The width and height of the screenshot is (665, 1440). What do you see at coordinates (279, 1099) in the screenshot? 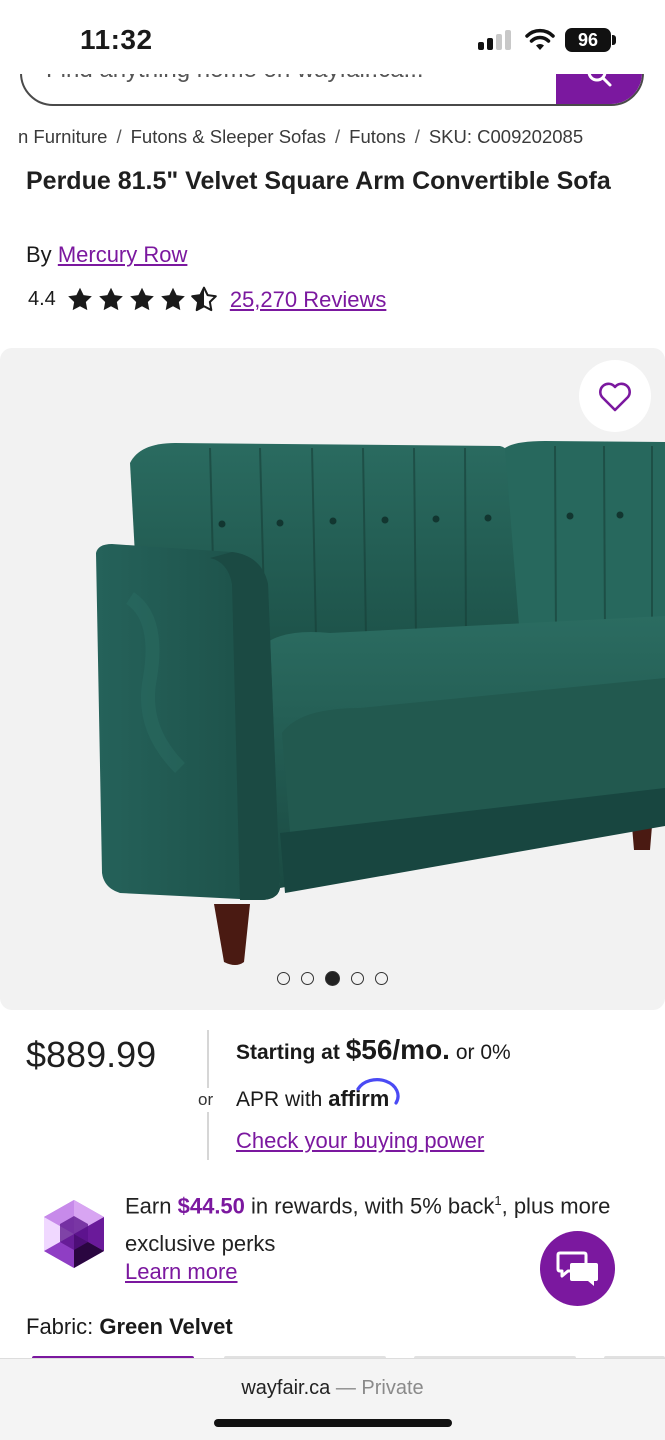
I see `apr-with-label: APR with` at bounding box center [279, 1099].